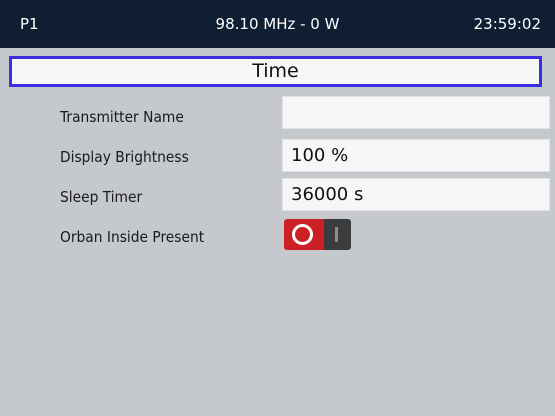 The width and height of the screenshot is (555, 416). What do you see at coordinates (416, 112) in the screenshot?
I see `transmitter-name-field` at bounding box center [416, 112].